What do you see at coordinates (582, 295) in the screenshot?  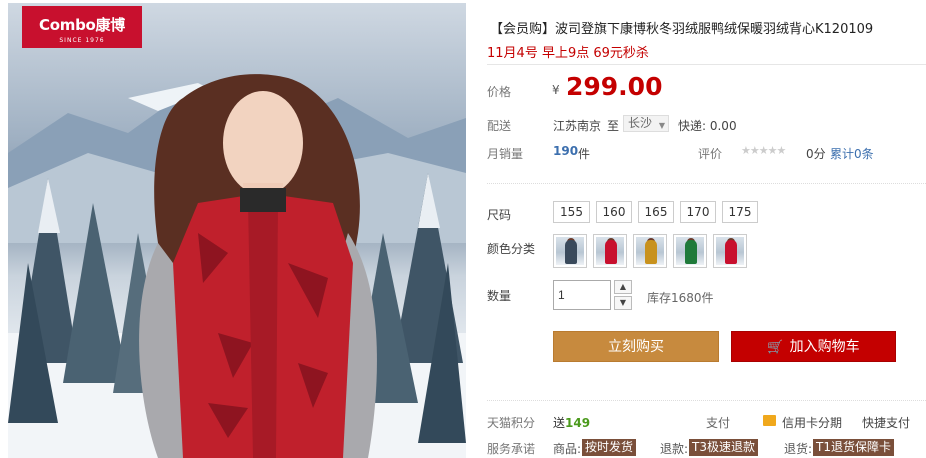 I see `quantity-input` at bounding box center [582, 295].